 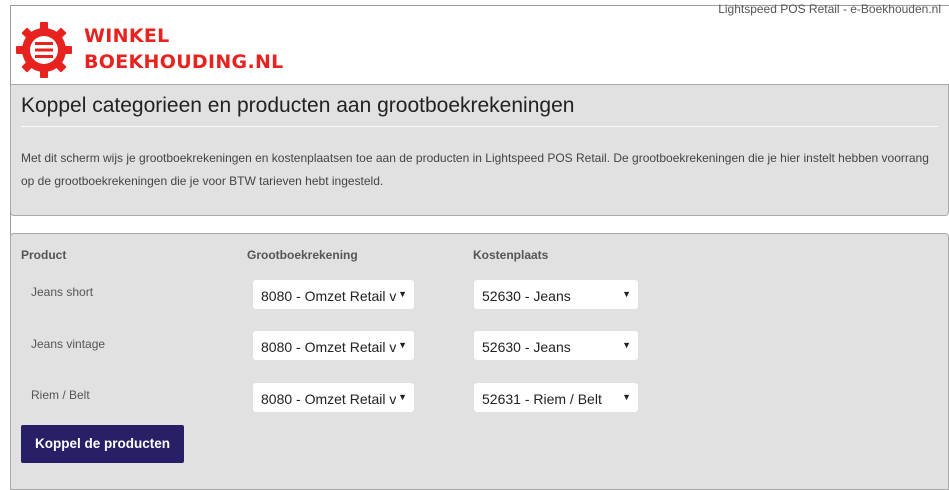 I want to click on koppel-producten-button: Koppel de producten, so click(x=102, y=444).